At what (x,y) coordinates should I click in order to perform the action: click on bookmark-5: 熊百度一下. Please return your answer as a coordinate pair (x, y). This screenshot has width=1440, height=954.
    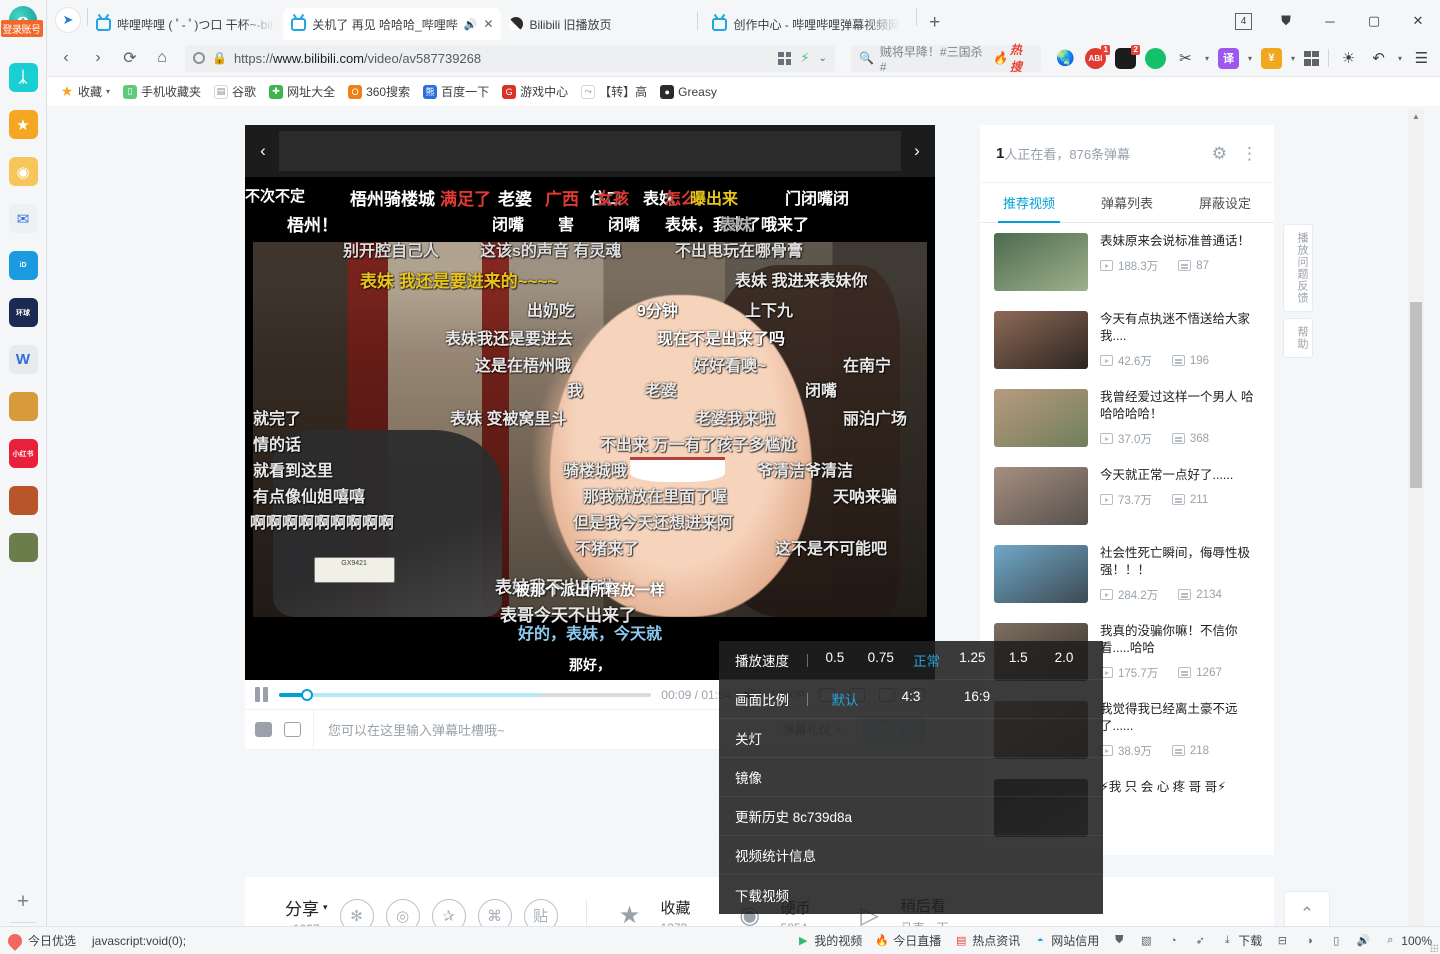
    Looking at the image, I should click on (456, 91).